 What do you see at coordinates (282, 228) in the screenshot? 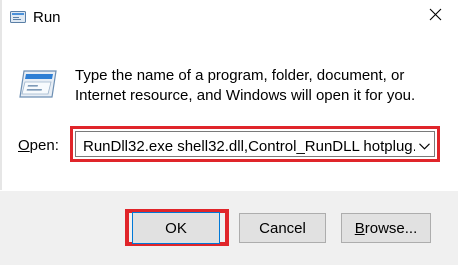
I see `cancel-button: Cancel` at bounding box center [282, 228].